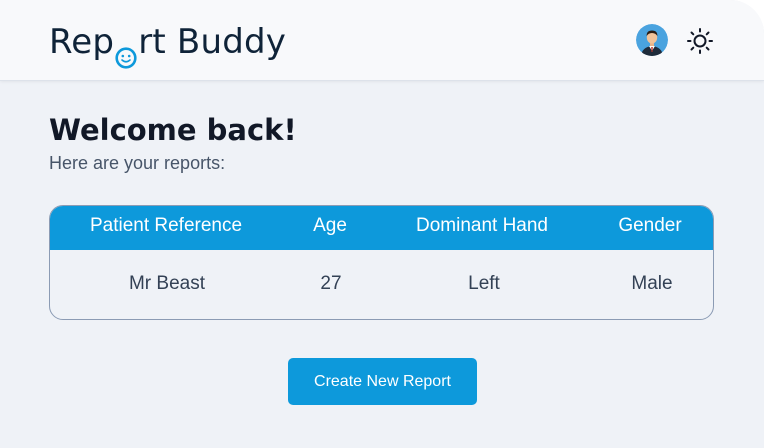  What do you see at coordinates (126, 52) in the screenshot?
I see `smiley-o-icon` at bounding box center [126, 52].